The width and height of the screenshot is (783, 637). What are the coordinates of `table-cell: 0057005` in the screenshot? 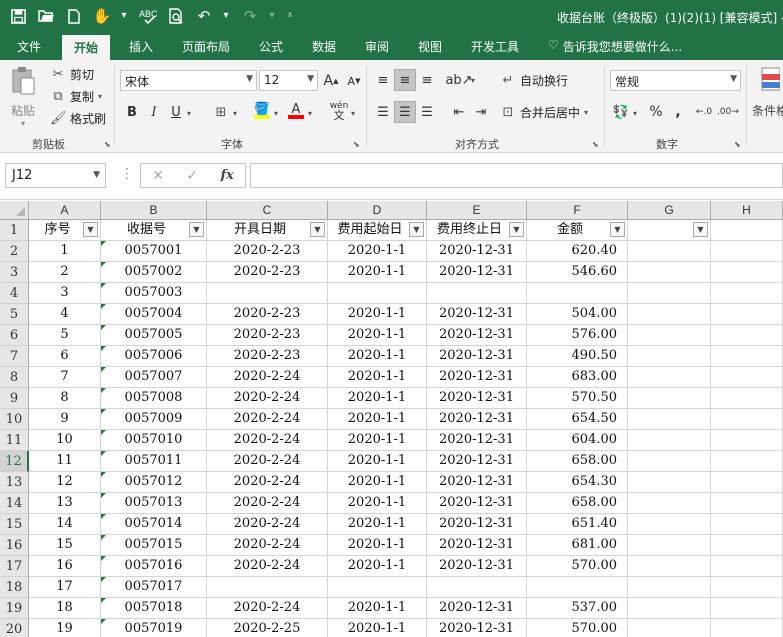 It's located at (154, 335).